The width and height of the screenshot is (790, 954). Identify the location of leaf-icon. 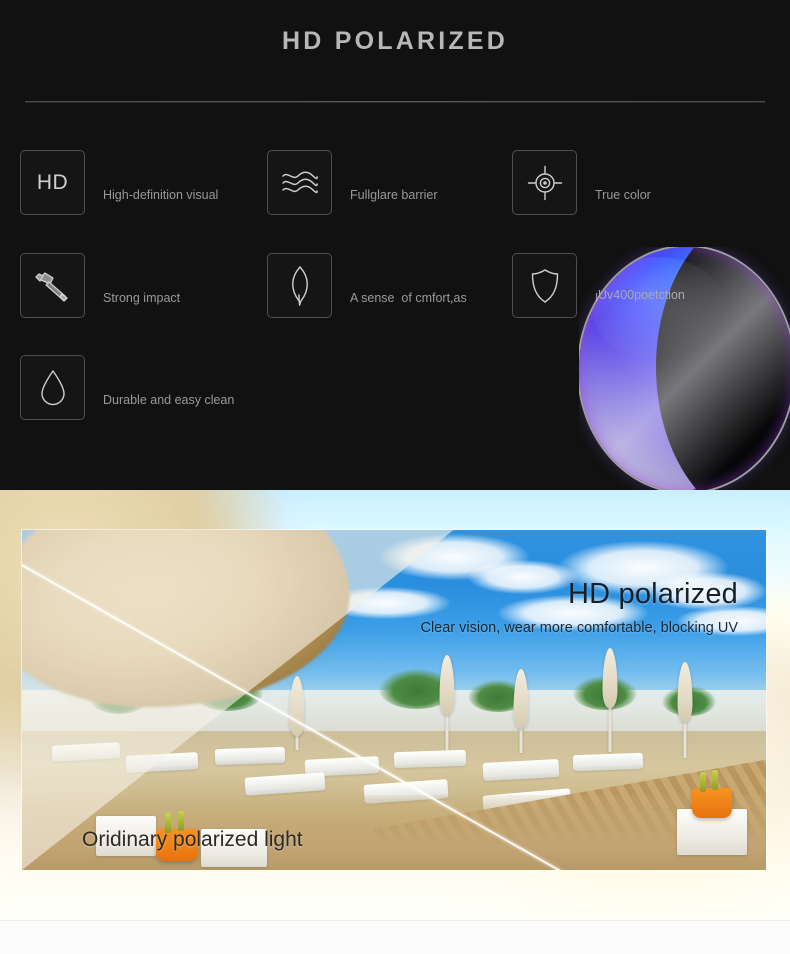
(299, 285).